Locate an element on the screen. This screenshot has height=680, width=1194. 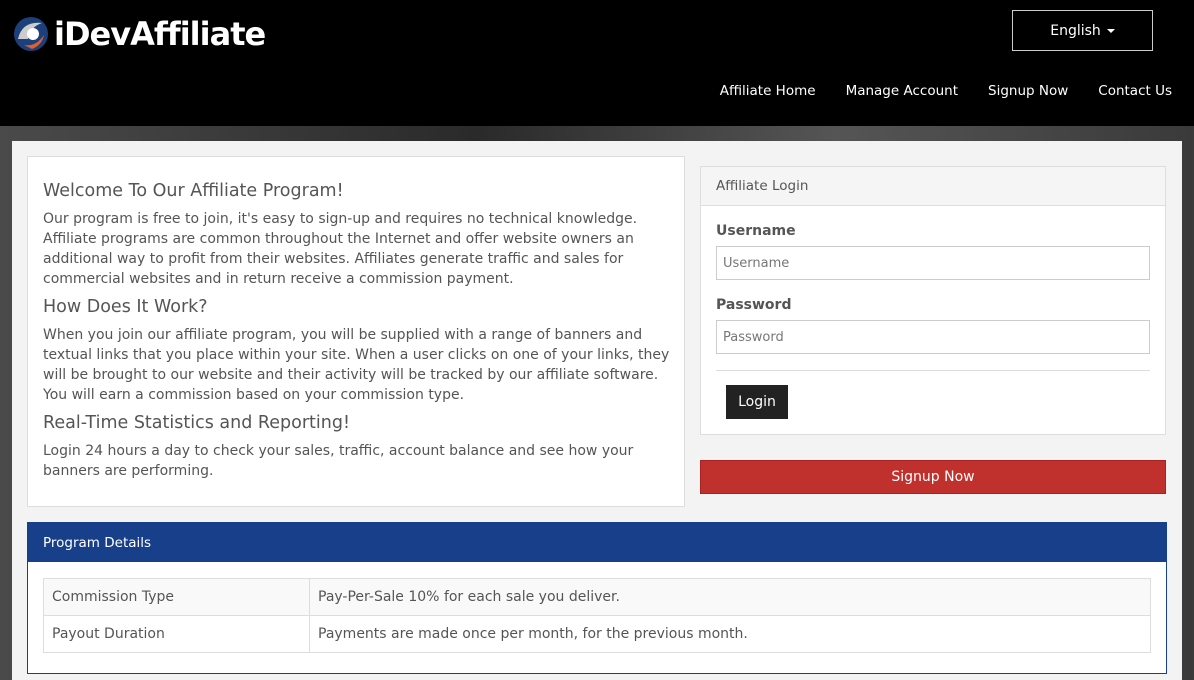
logo-icon is located at coordinates (31, 34).